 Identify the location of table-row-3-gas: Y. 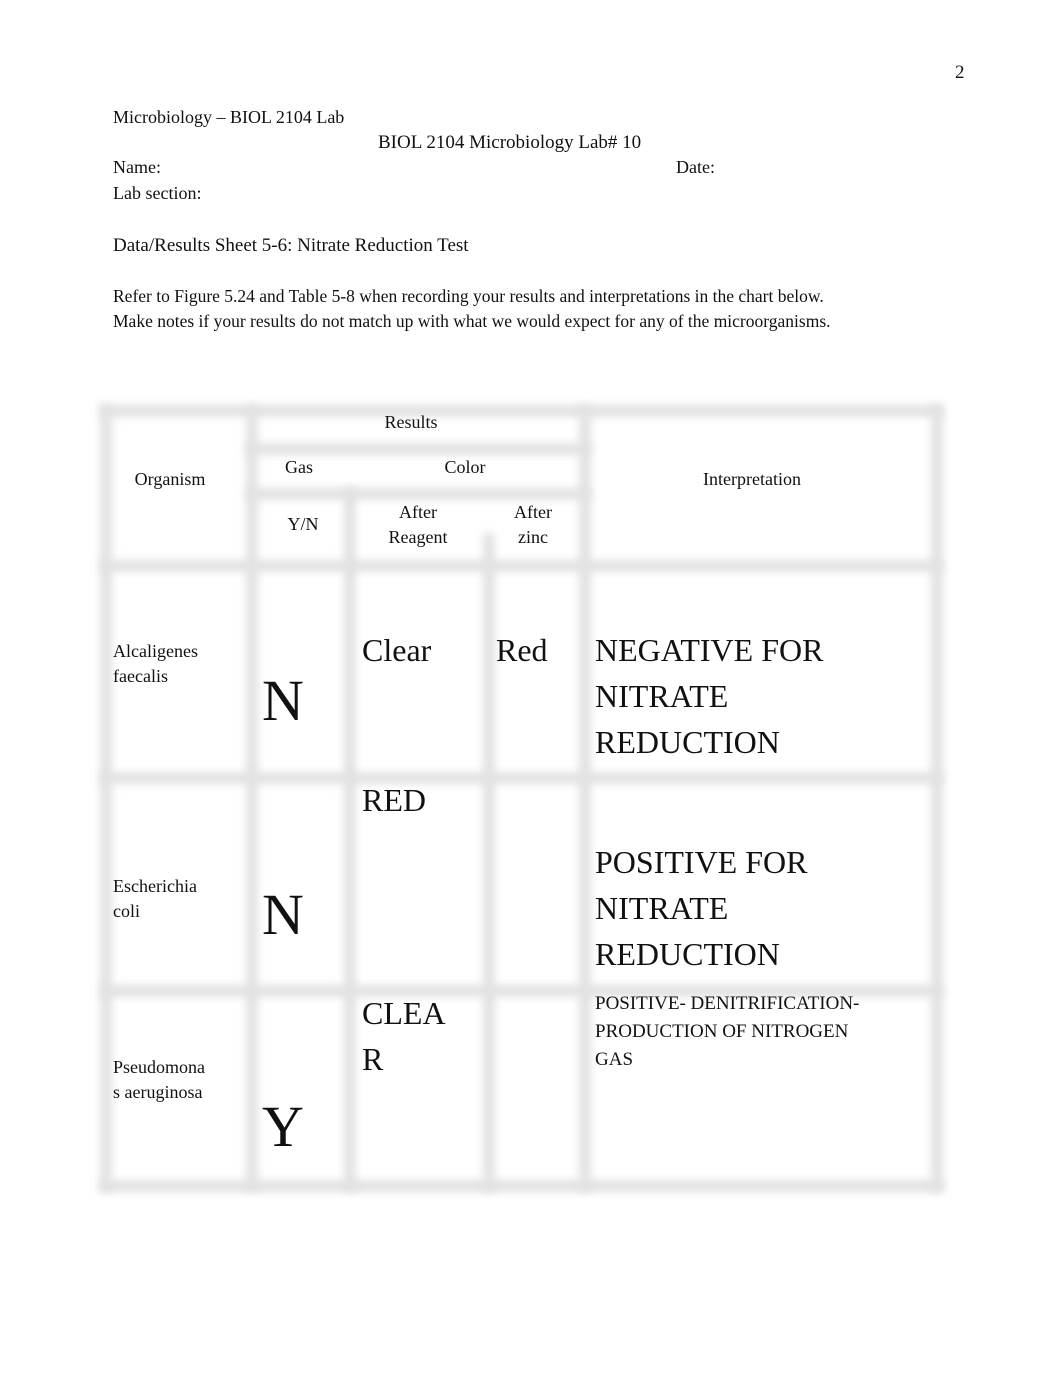
(283, 1127).